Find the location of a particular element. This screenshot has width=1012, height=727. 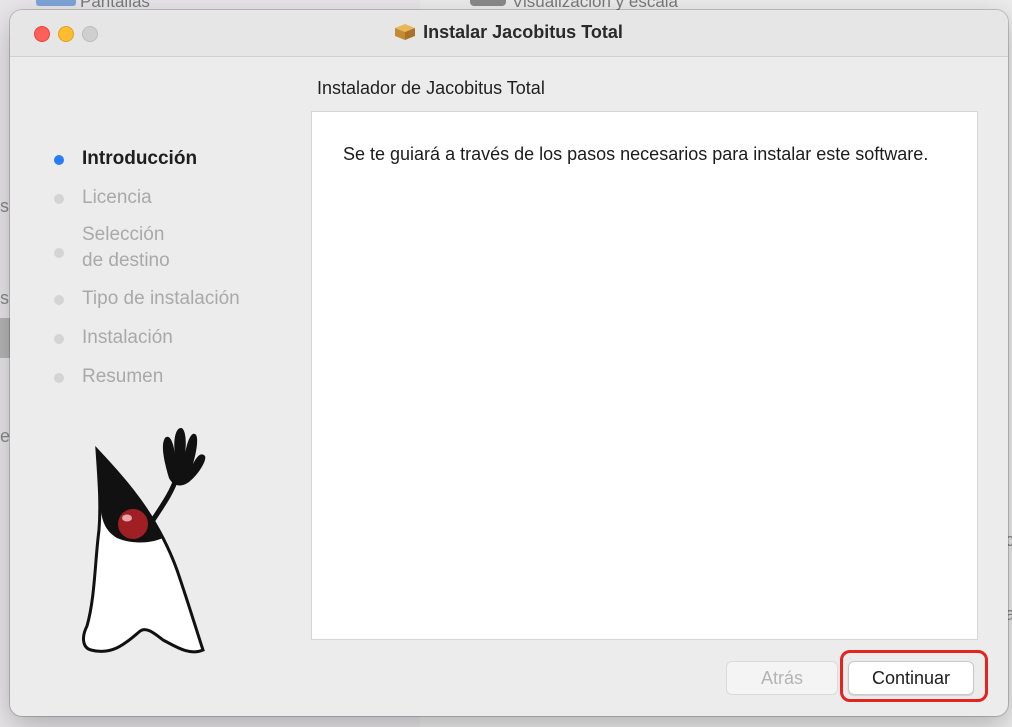

step-label: Selección de destino is located at coordinates (126, 247).